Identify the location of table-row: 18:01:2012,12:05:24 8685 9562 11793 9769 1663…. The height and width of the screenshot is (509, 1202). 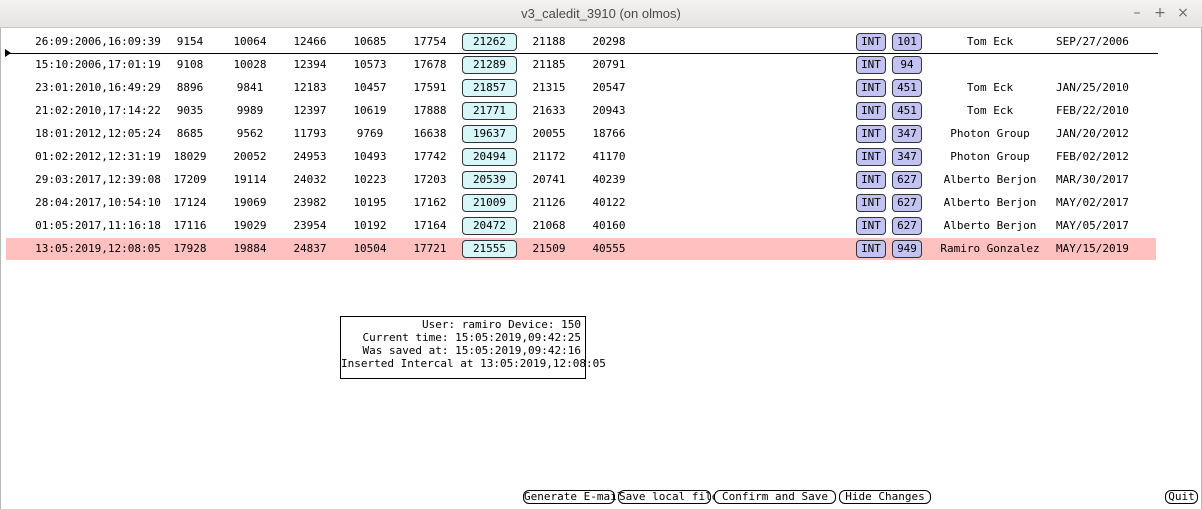
(581, 134).